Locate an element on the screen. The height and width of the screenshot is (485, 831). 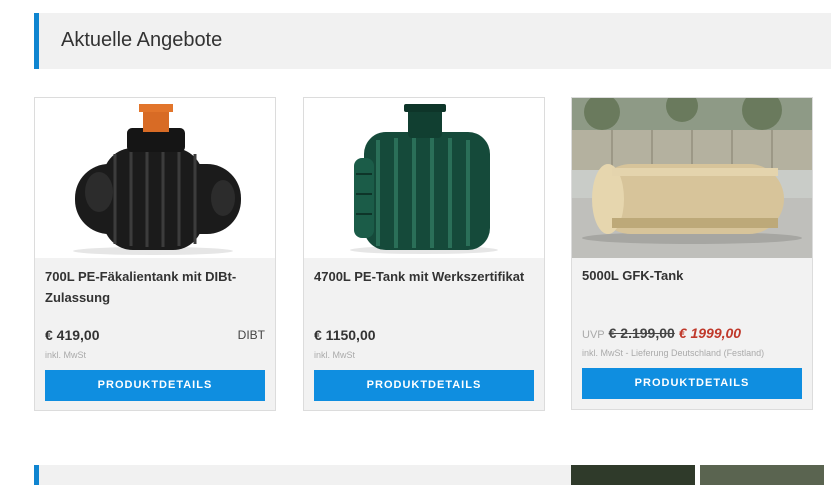
product-badge: DIBT is located at coordinates (251, 335).